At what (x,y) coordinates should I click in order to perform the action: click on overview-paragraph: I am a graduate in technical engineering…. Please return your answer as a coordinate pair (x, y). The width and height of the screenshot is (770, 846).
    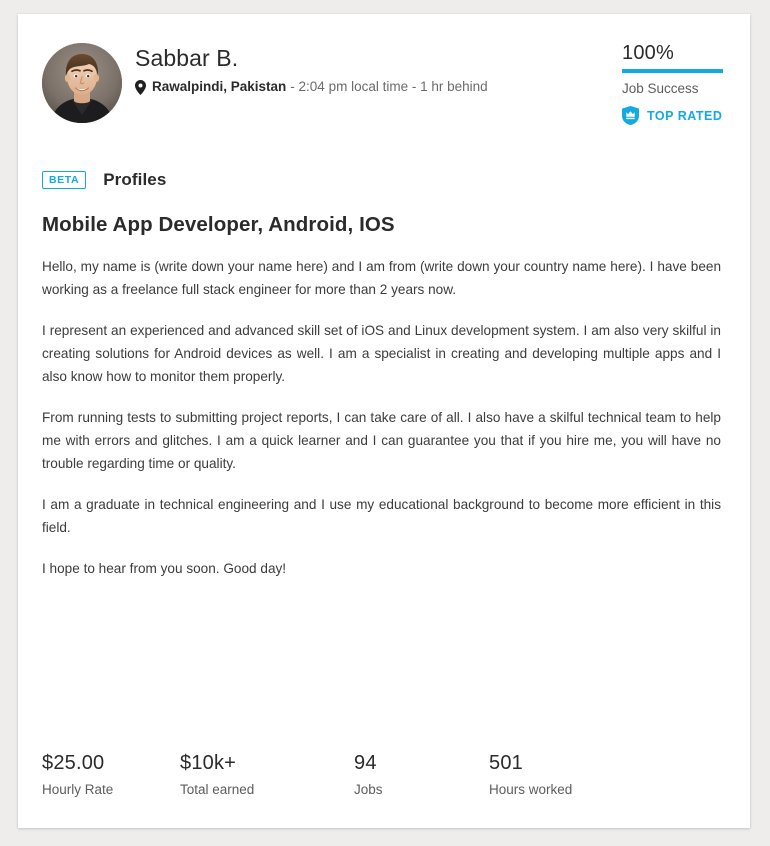
    Looking at the image, I should click on (381, 516).